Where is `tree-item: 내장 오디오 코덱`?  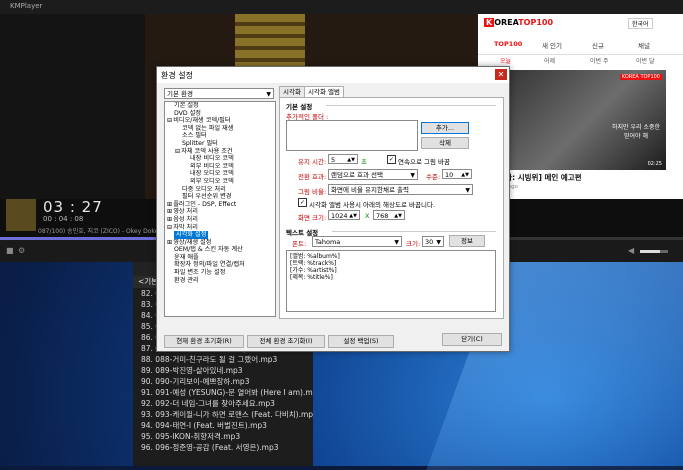 tree-item: 내장 오디오 코덱 is located at coordinates (220, 174).